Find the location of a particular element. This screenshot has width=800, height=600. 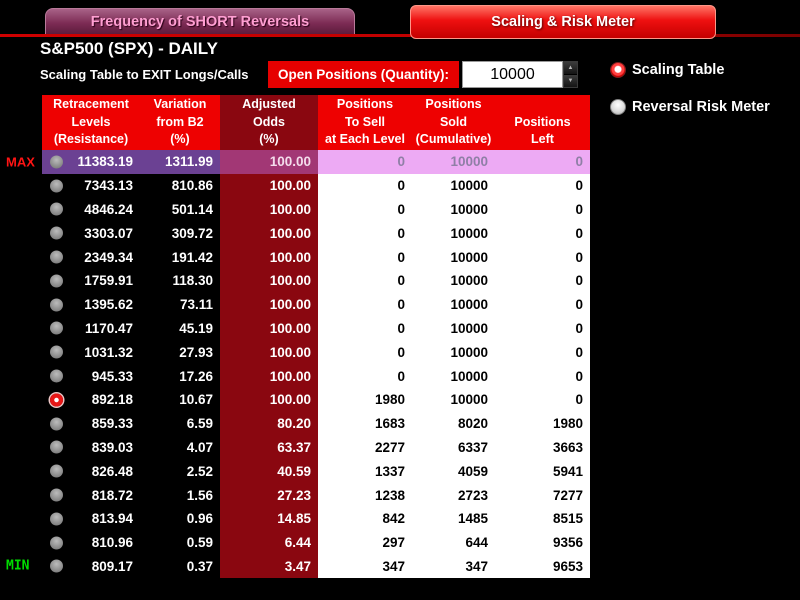

cell-variation: 1311.99 is located at coordinates (180, 162).